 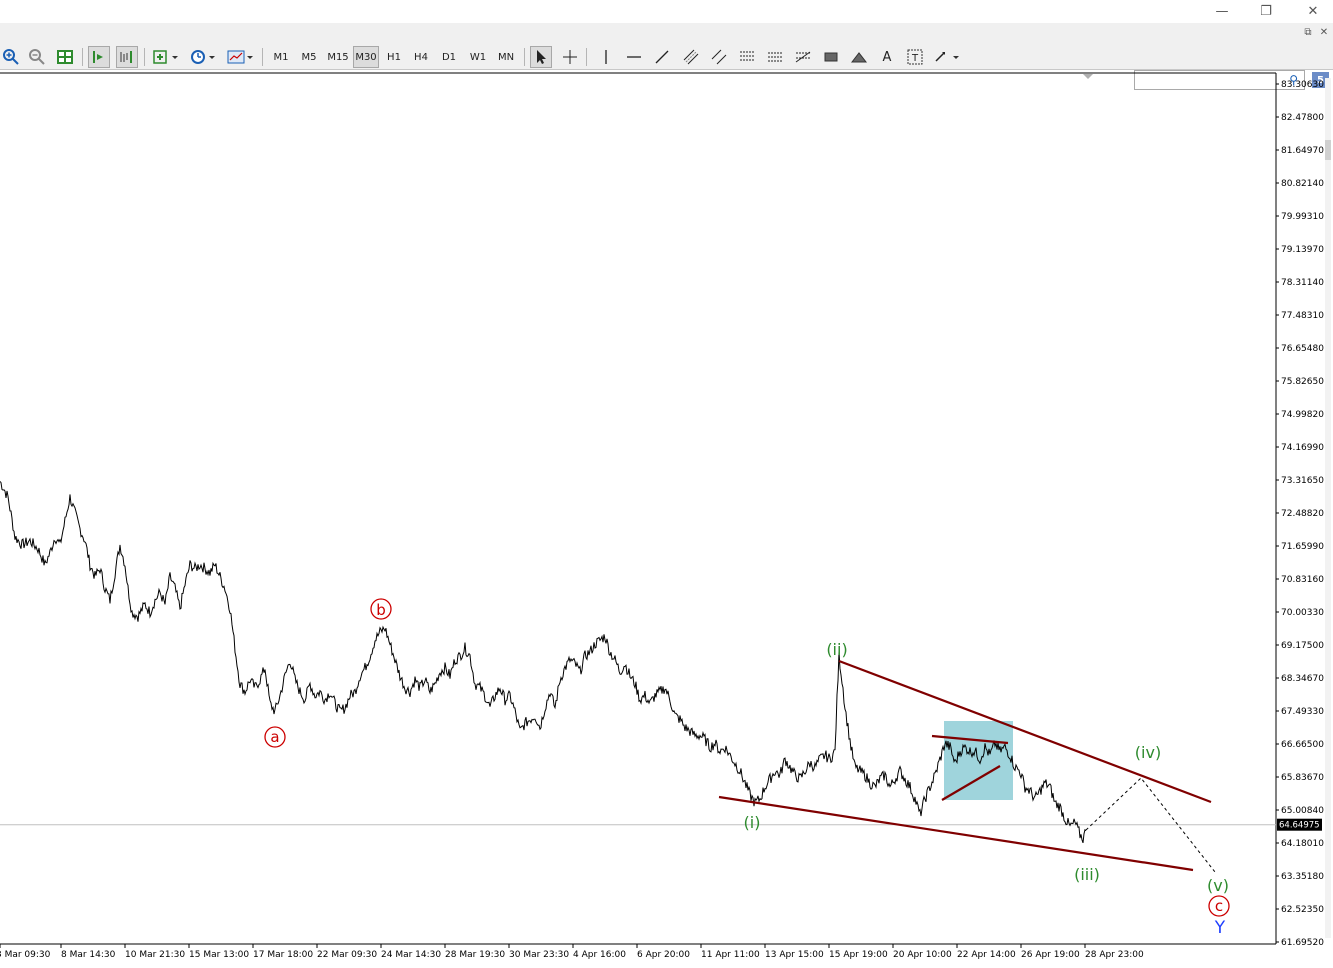 I want to click on time-axis-label: 3 Mar 09:30, so click(x=25, y=955).